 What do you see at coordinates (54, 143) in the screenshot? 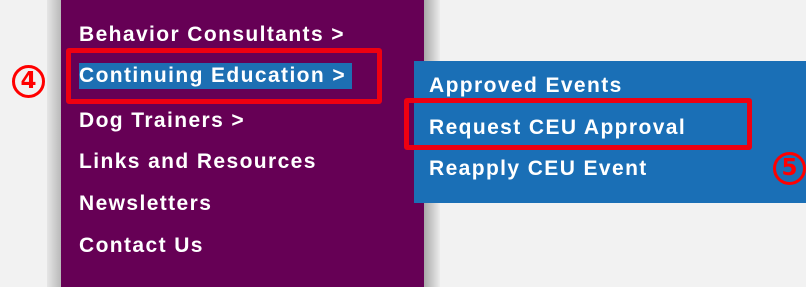
I see `menu-shadow-left` at bounding box center [54, 143].